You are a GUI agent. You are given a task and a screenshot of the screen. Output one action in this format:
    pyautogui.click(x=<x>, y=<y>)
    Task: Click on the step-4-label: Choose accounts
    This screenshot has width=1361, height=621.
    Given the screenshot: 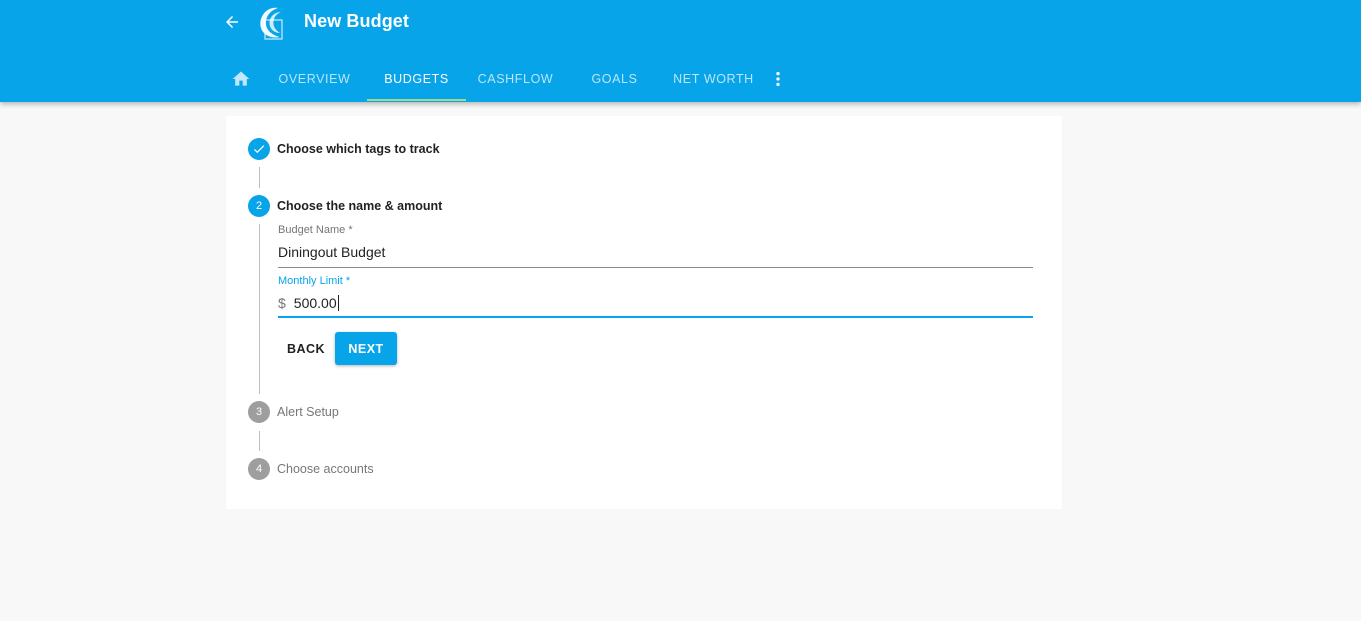 What is the action you would take?
    pyautogui.click(x=325, y=469)
    